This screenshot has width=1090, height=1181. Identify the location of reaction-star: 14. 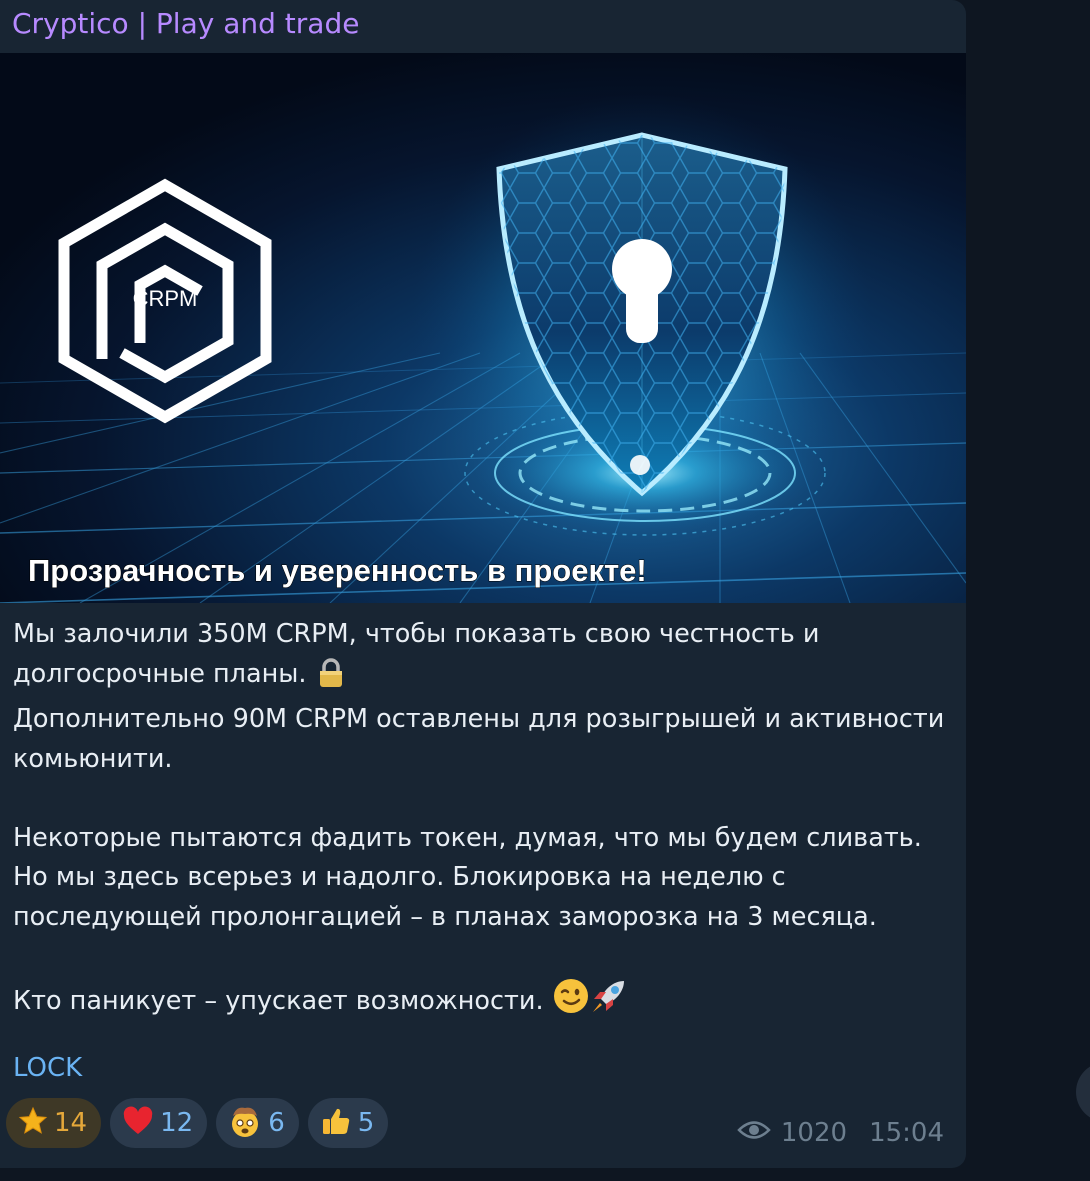
(54, 1123).